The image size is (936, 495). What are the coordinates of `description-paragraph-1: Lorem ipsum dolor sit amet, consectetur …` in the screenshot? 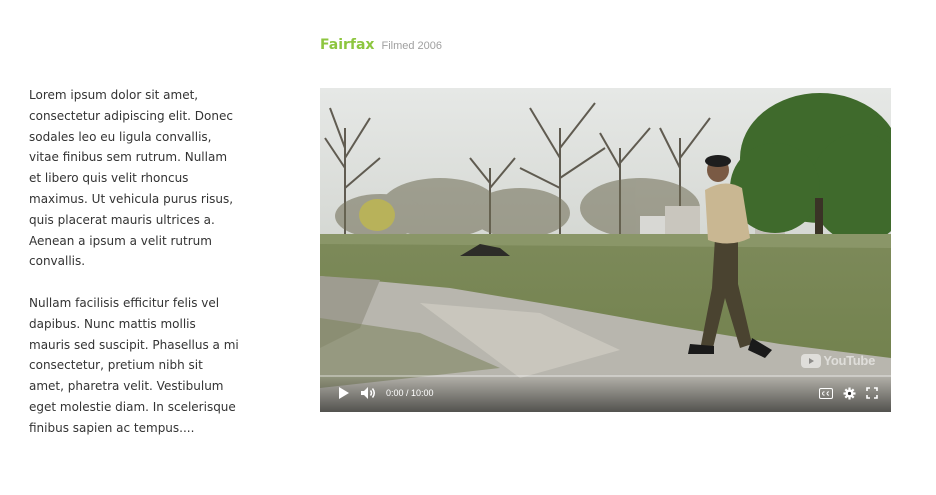 It's located at (131, 178).